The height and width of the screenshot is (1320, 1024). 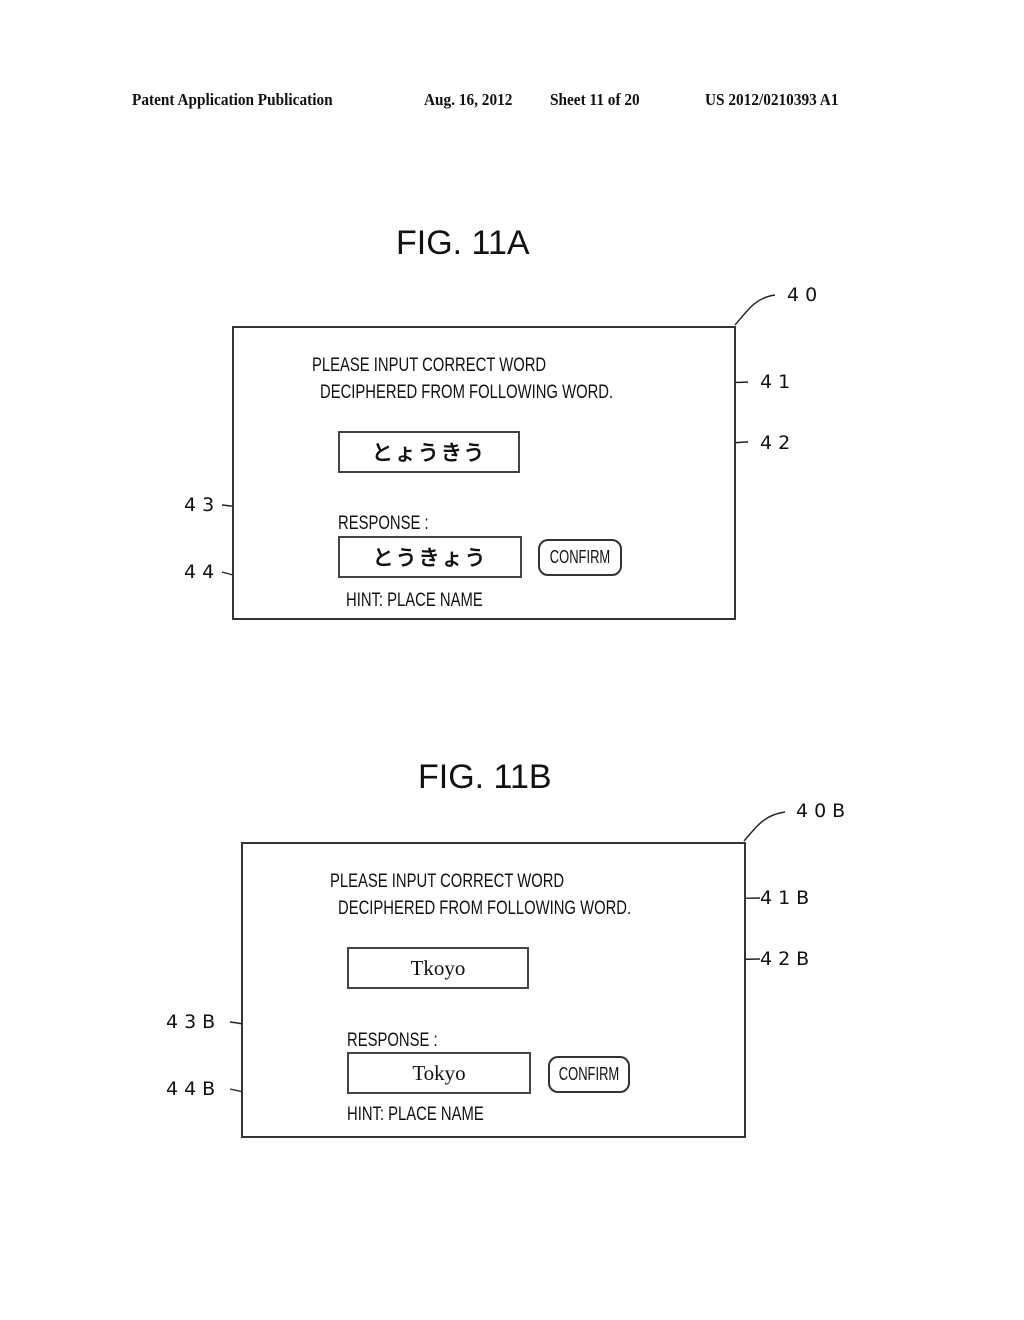 I want to click on hint-11b: HINT: PLACE NAME, so click(x=415, y=1114).